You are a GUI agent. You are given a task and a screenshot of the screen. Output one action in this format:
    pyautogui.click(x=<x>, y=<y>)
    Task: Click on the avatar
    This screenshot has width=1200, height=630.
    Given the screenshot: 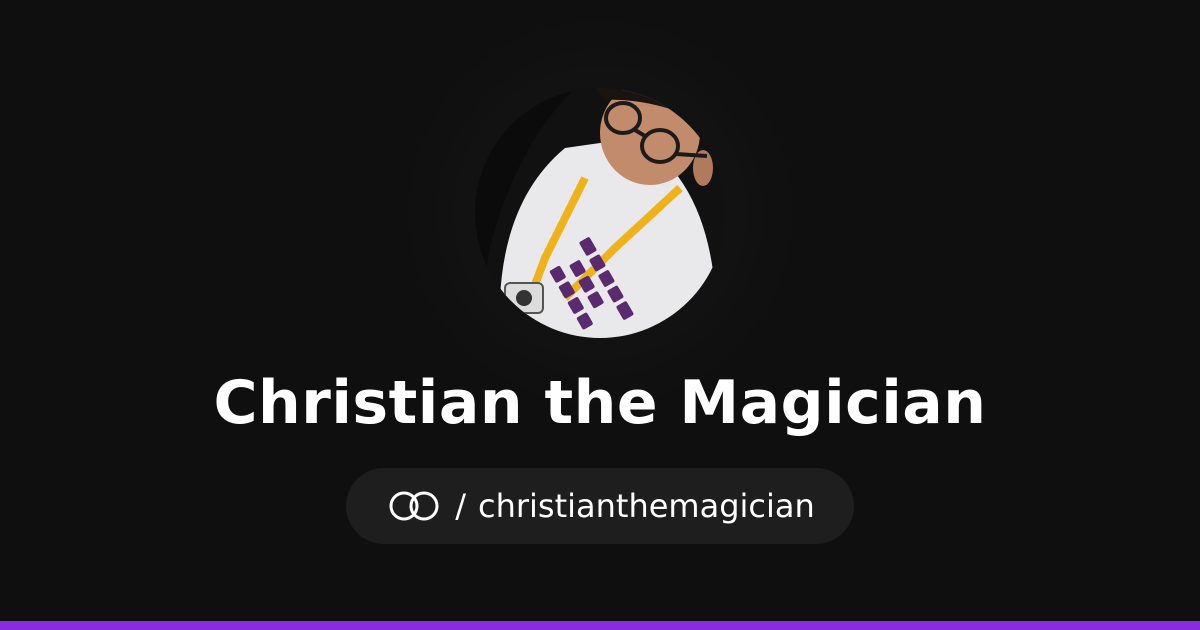 What is the action you would take?
    pyautogui.click(x=600, y=213)
    